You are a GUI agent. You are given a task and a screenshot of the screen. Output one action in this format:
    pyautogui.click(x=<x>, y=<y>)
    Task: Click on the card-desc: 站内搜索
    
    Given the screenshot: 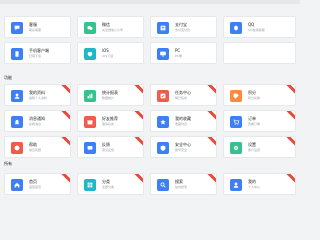 What is the action you would take?
    pyautogui.click(x=181, y=187)
    